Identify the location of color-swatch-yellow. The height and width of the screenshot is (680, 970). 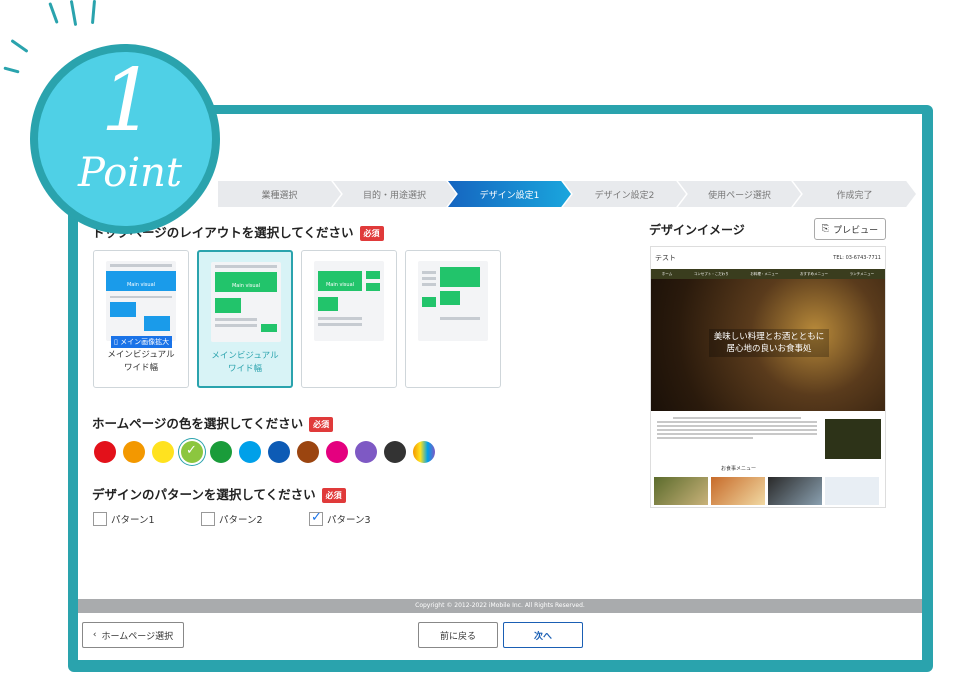
(163, 452).